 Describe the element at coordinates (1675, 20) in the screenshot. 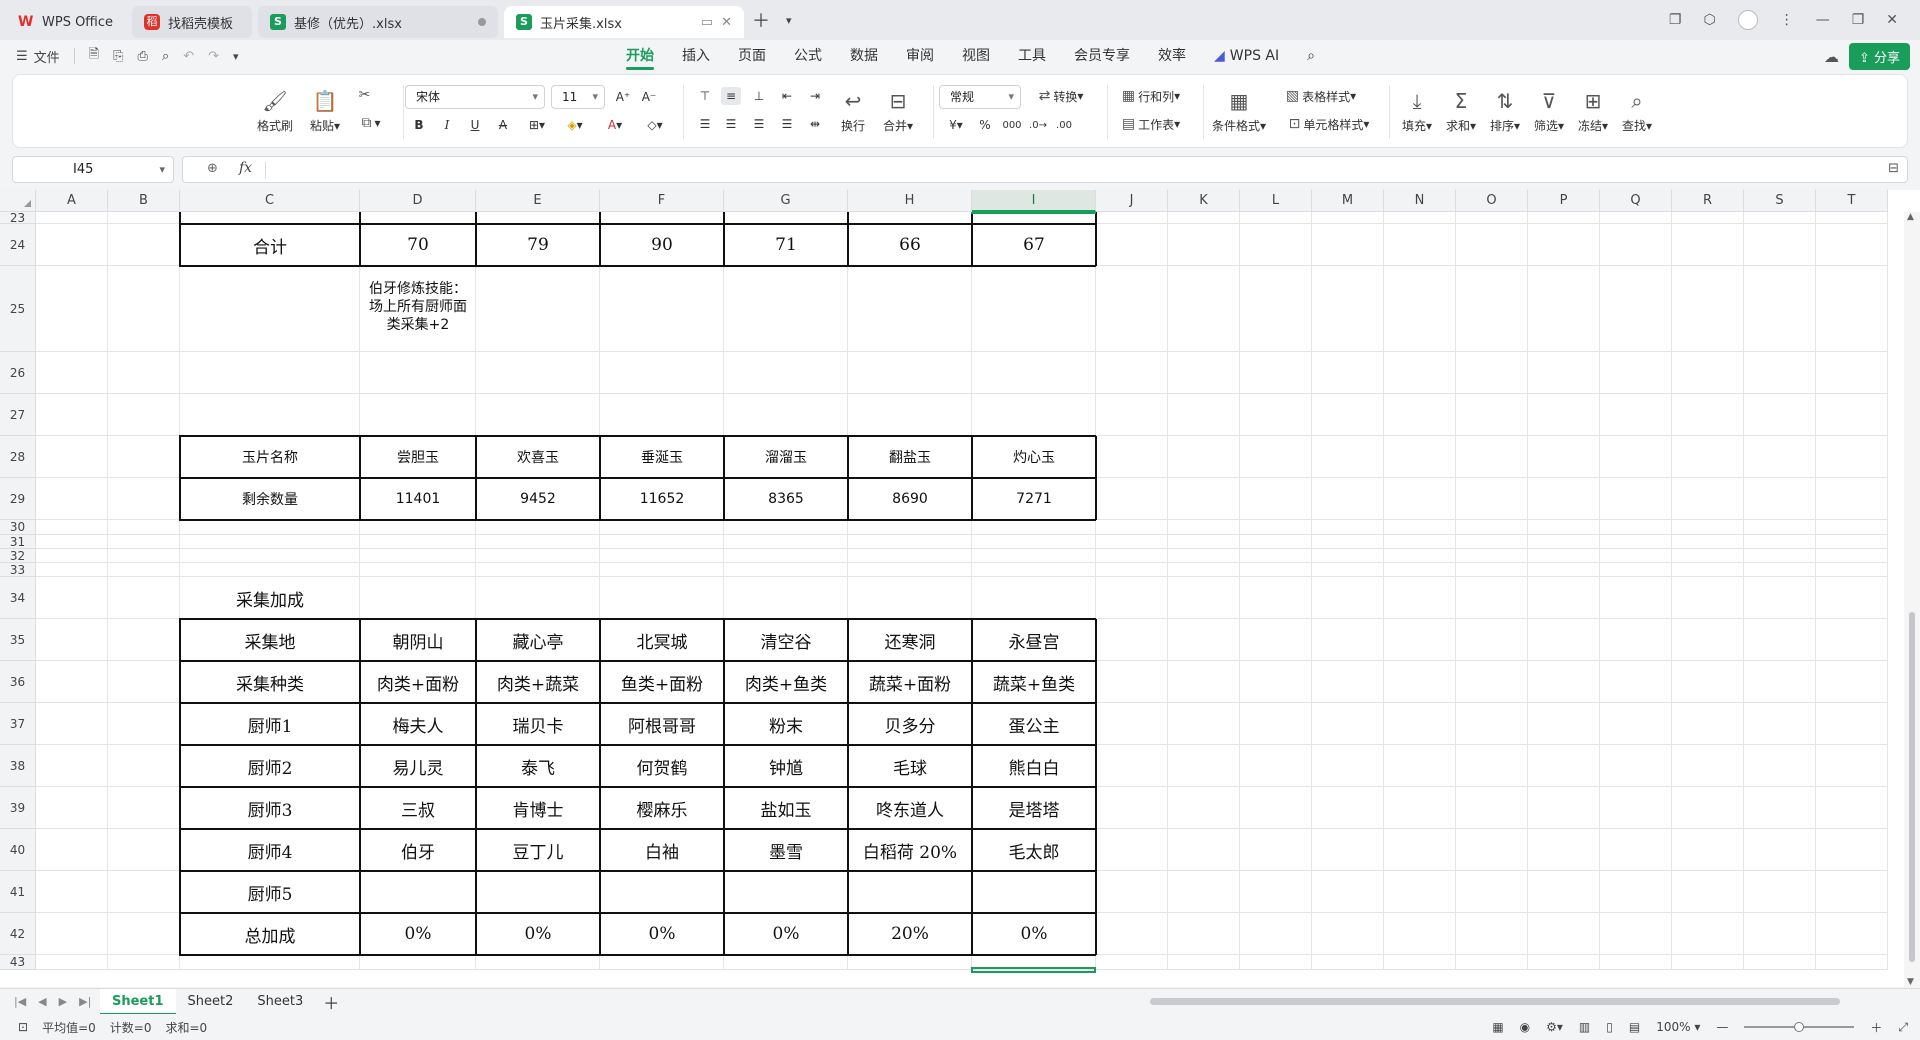

I see `window-layout-icon: ❐` at that location.